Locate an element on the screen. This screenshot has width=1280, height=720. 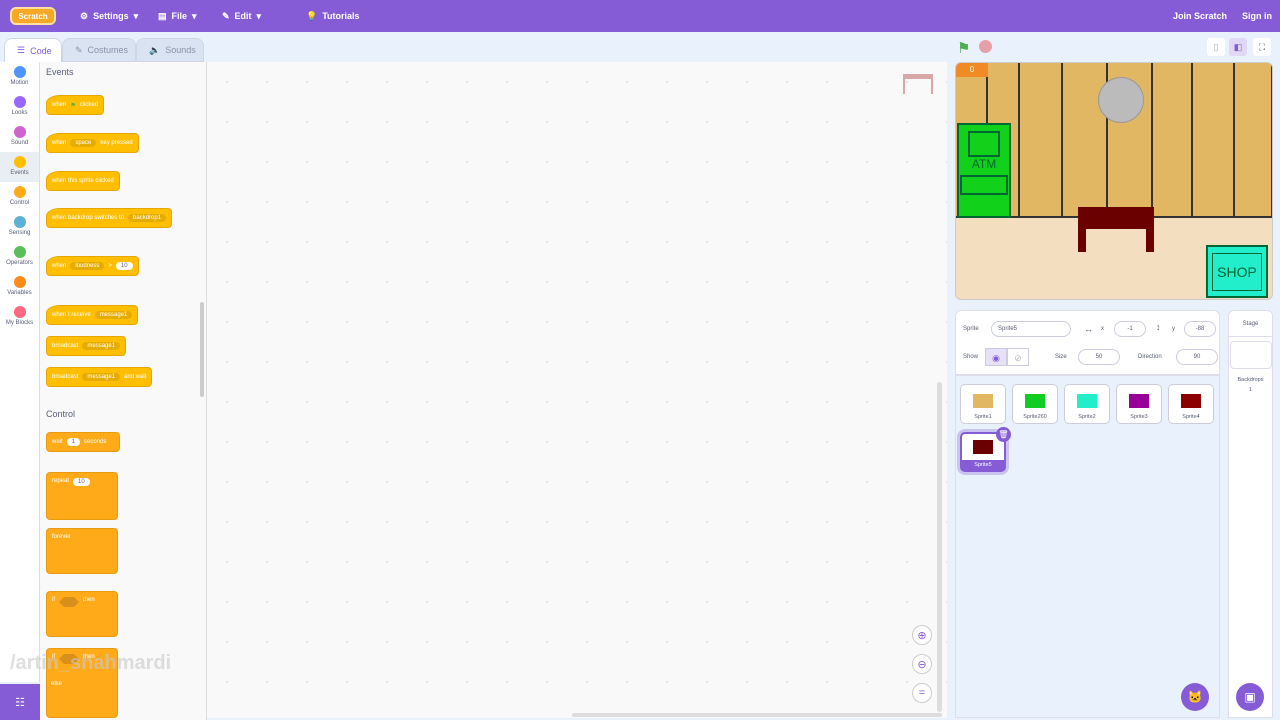
repeat-block: repeat 10 is located at coordinates (82, 496).